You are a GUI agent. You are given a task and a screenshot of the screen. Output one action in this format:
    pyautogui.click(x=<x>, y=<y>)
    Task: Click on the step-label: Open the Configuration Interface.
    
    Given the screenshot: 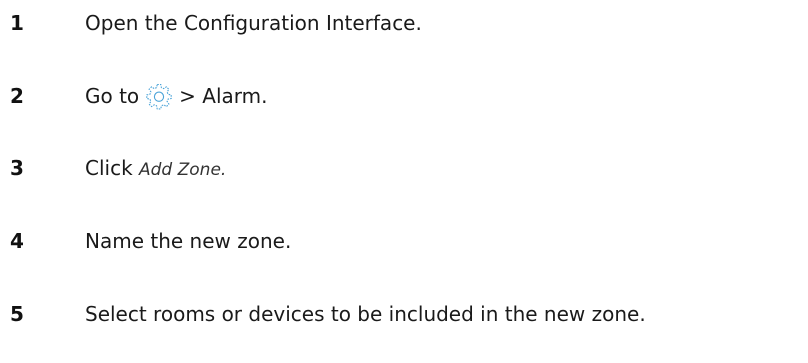 What is the action you would take?
    pyautogui.click(x=253, y=23)
    